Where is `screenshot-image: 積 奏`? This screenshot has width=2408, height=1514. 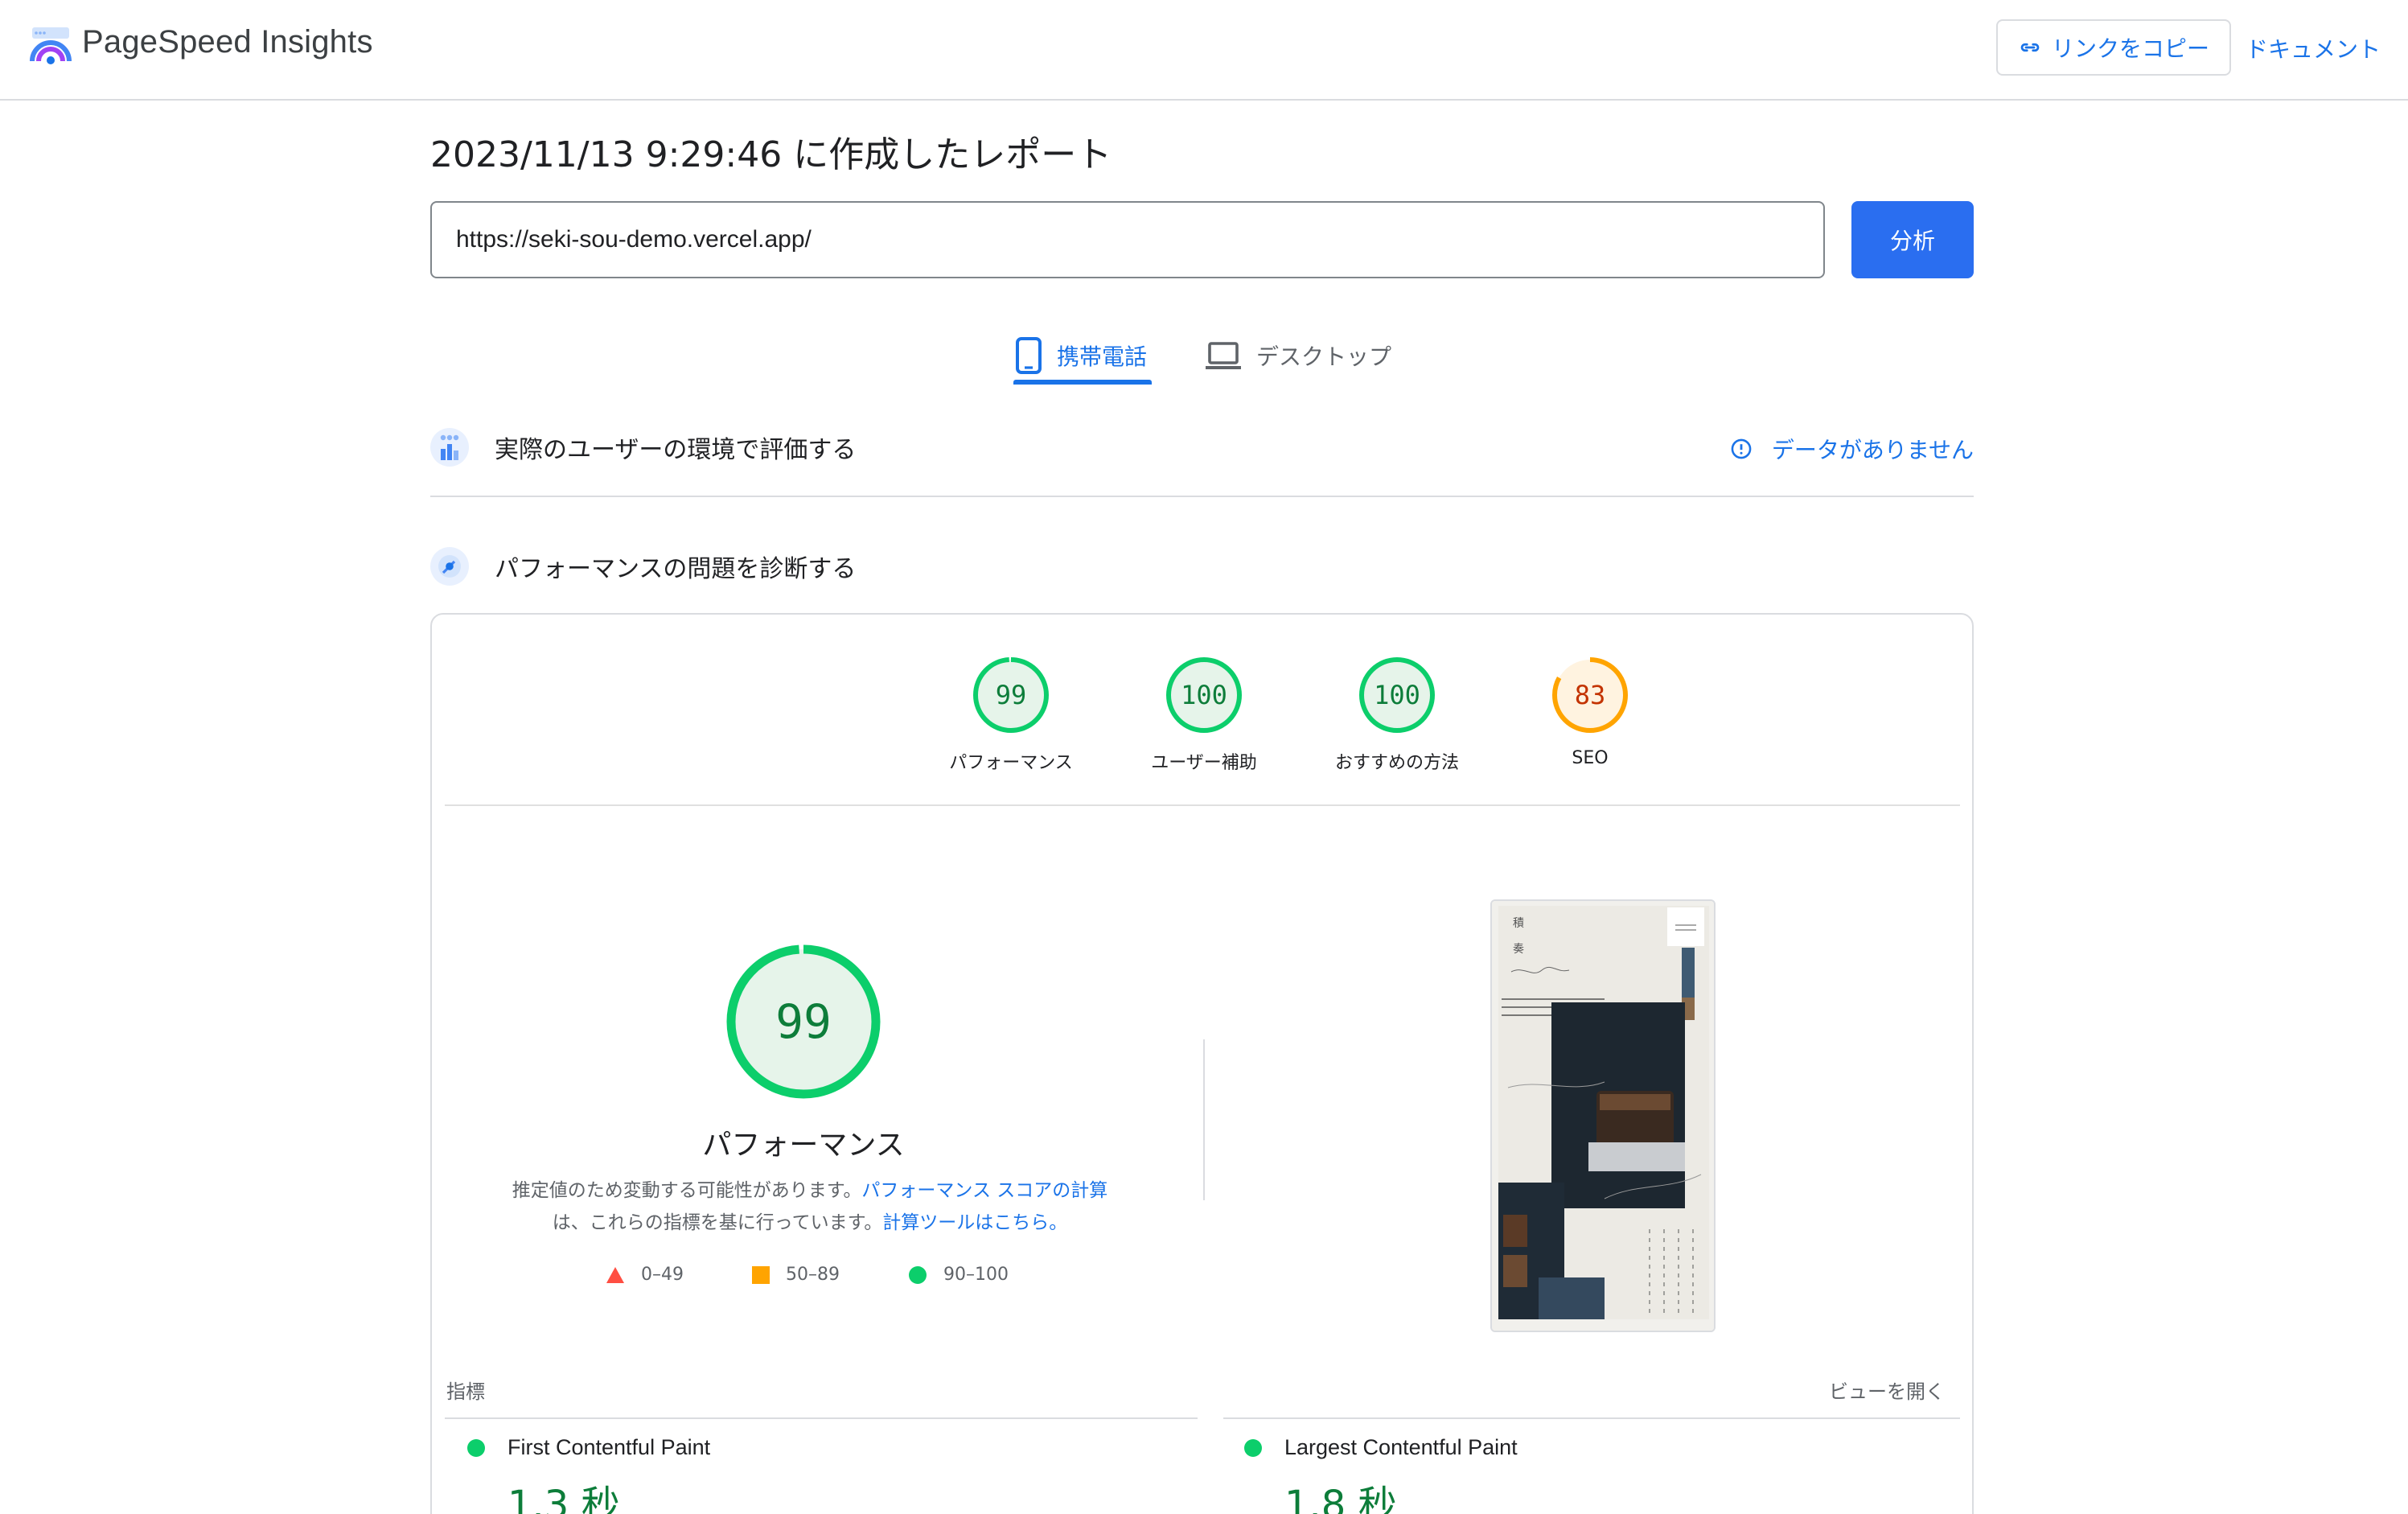
screenshot-image: 積 奏 is located at coordinates (1603, 1116).